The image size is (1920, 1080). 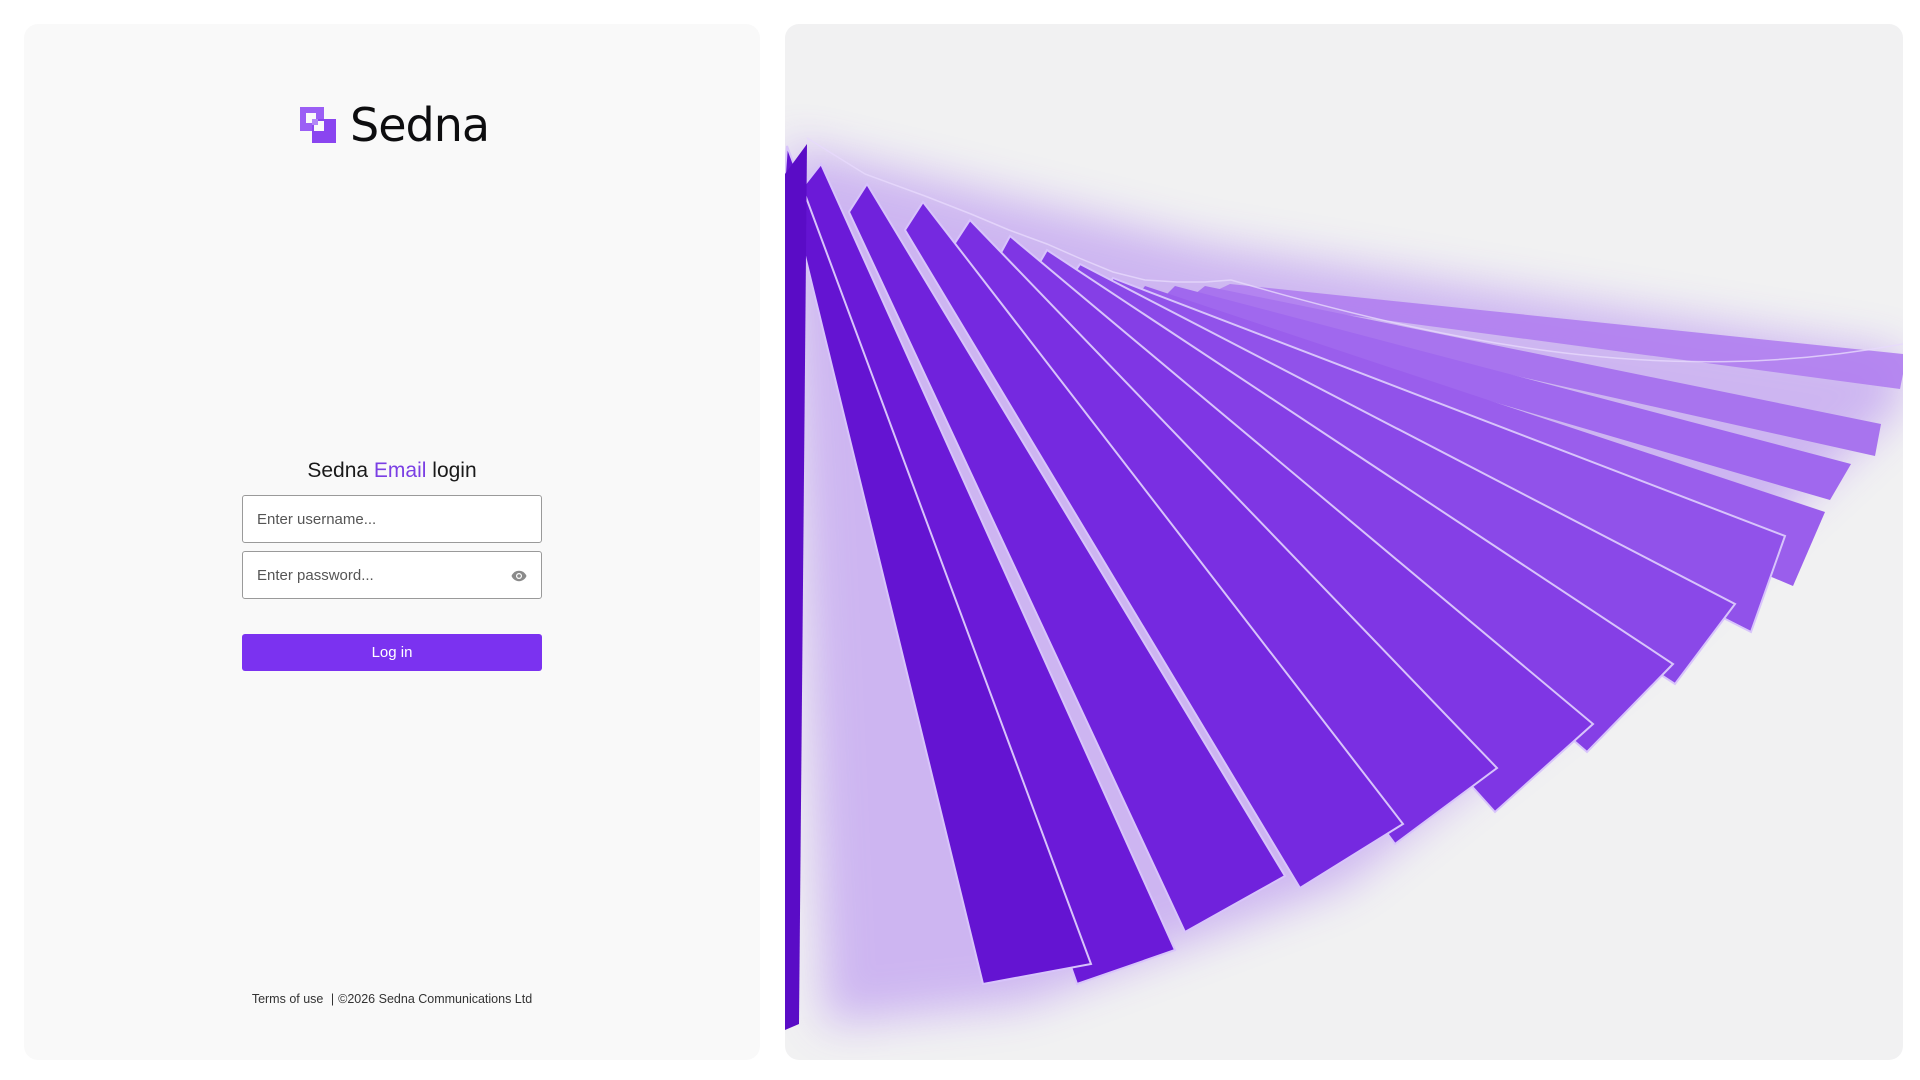 I want to click on brand-logo: Sedna, so click(x=395, y=125).